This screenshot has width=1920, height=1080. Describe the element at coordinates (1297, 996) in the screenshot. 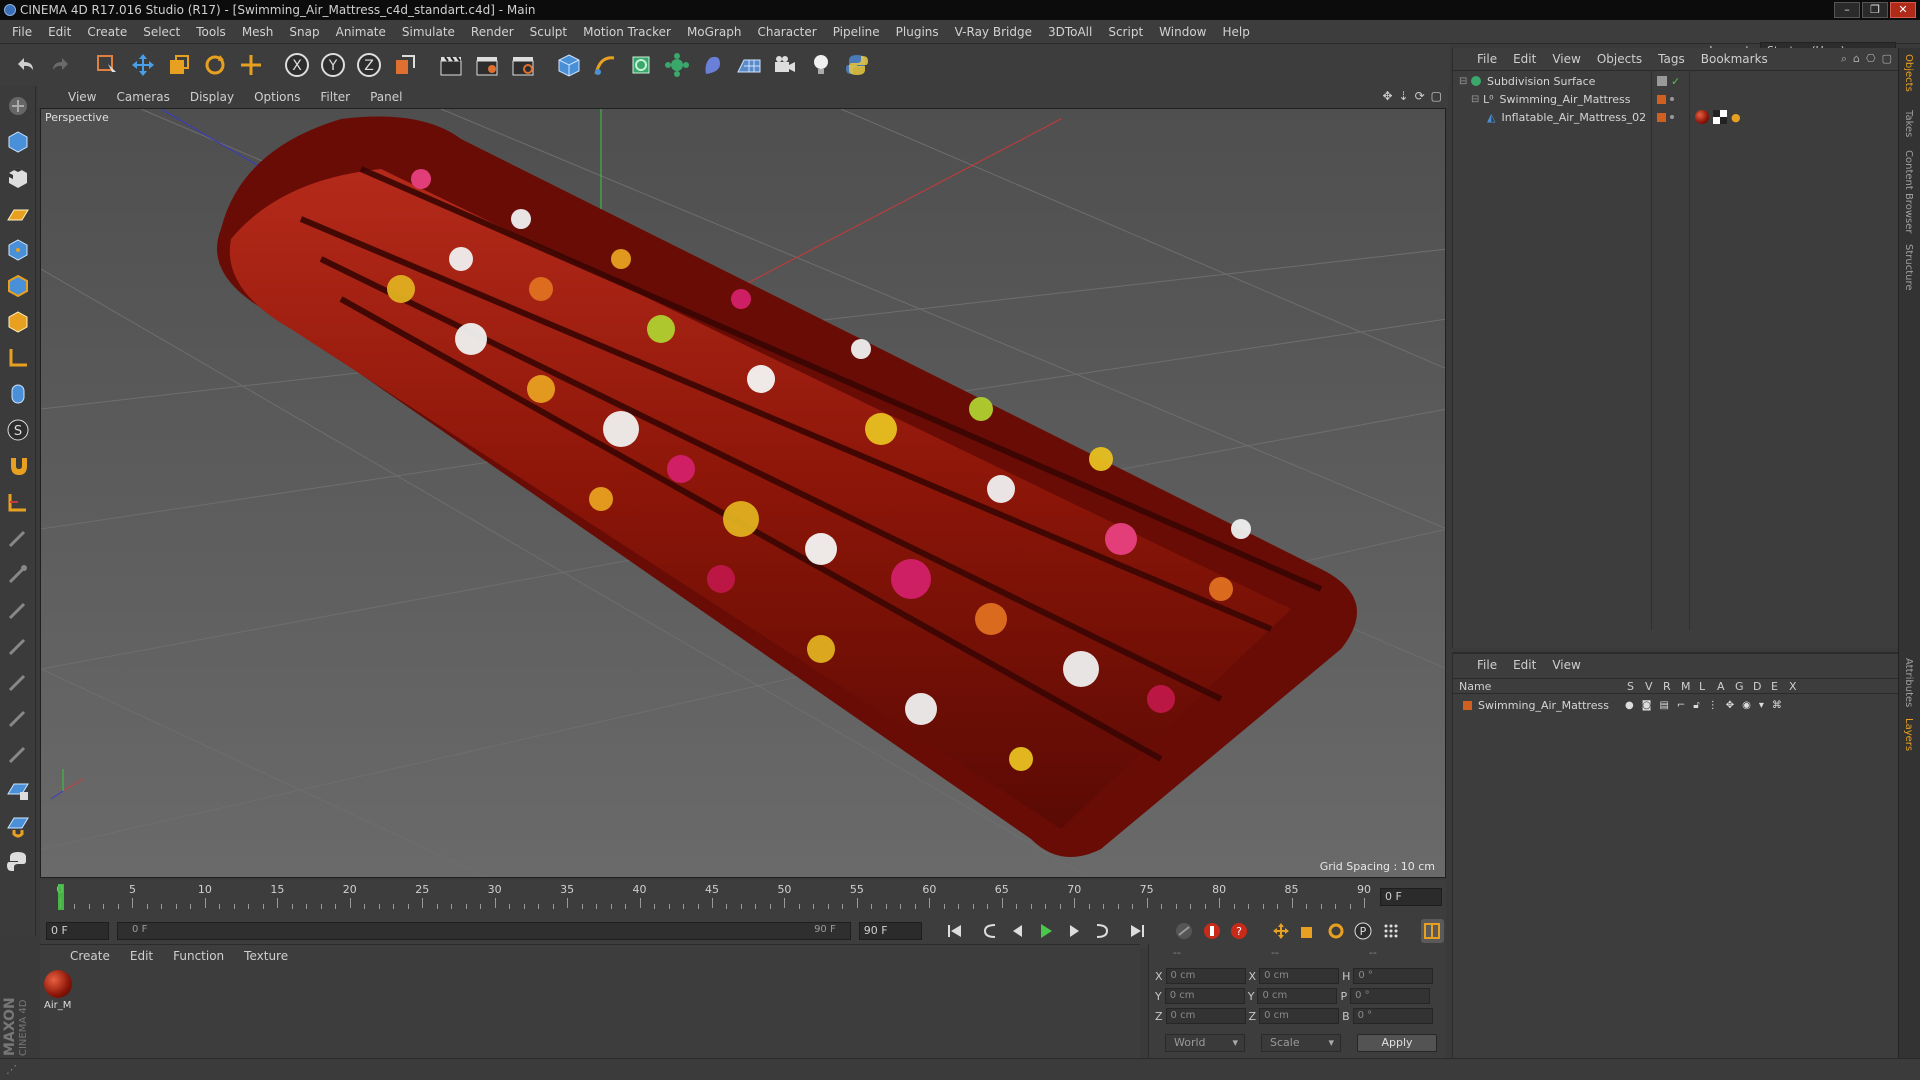

I see `size-y-field: 0 cm` at that location.